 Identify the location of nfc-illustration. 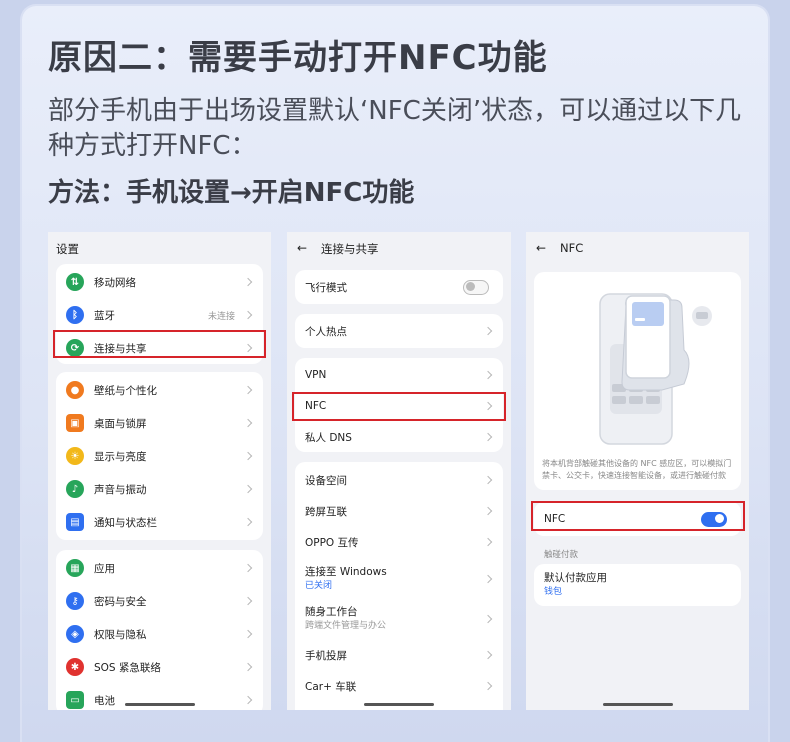
(655, 369).